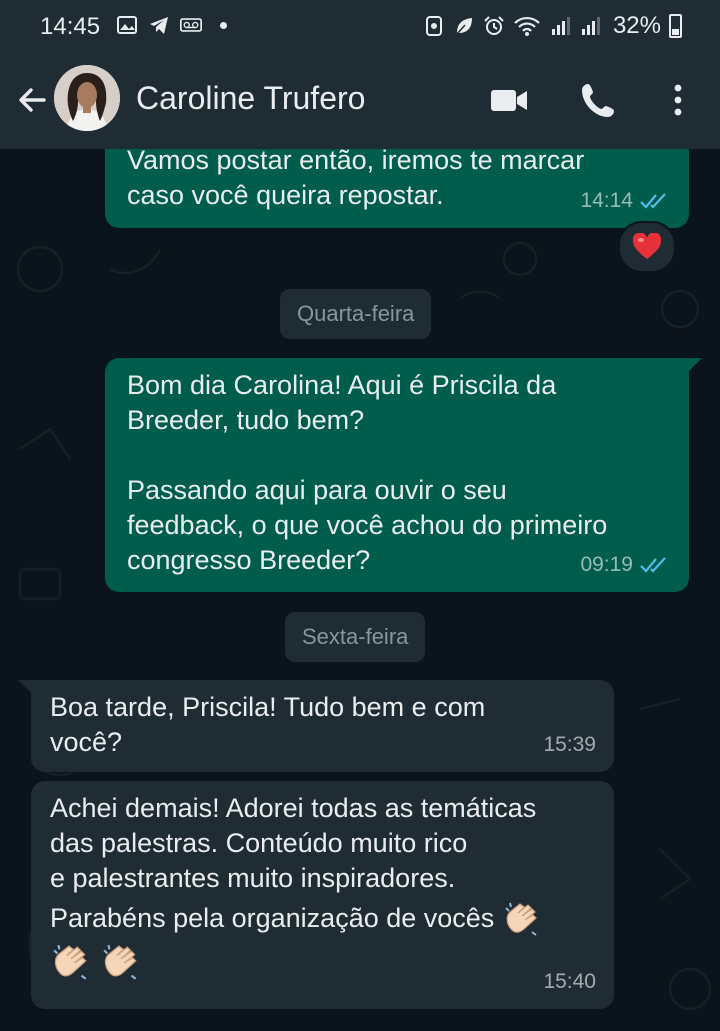 This screenshot has width=720, height=1031. What do you see at coordinates (32, 100) in the screenshot?
I see `back-arrow-icon` at bounding box center [32, 100].